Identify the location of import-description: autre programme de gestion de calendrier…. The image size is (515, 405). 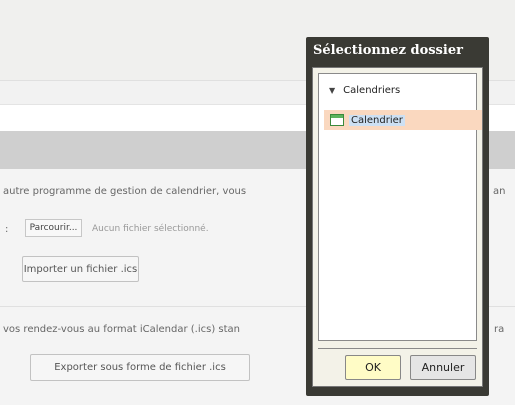
(125, 191).